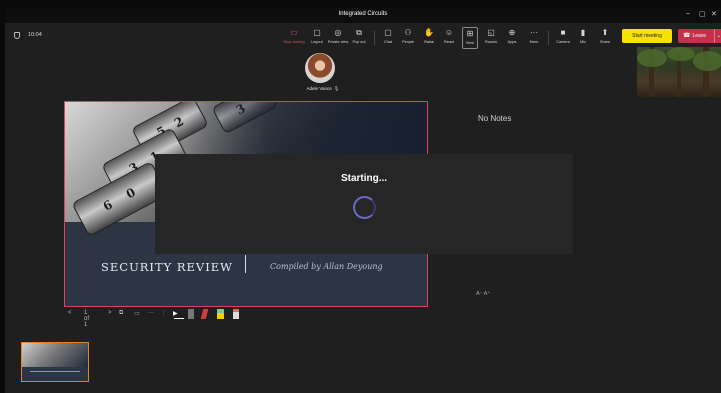 Image resolution: width=721 pixels, height=393 pixels. I want to click on copy-icon: ⧉, so click(121, 313).